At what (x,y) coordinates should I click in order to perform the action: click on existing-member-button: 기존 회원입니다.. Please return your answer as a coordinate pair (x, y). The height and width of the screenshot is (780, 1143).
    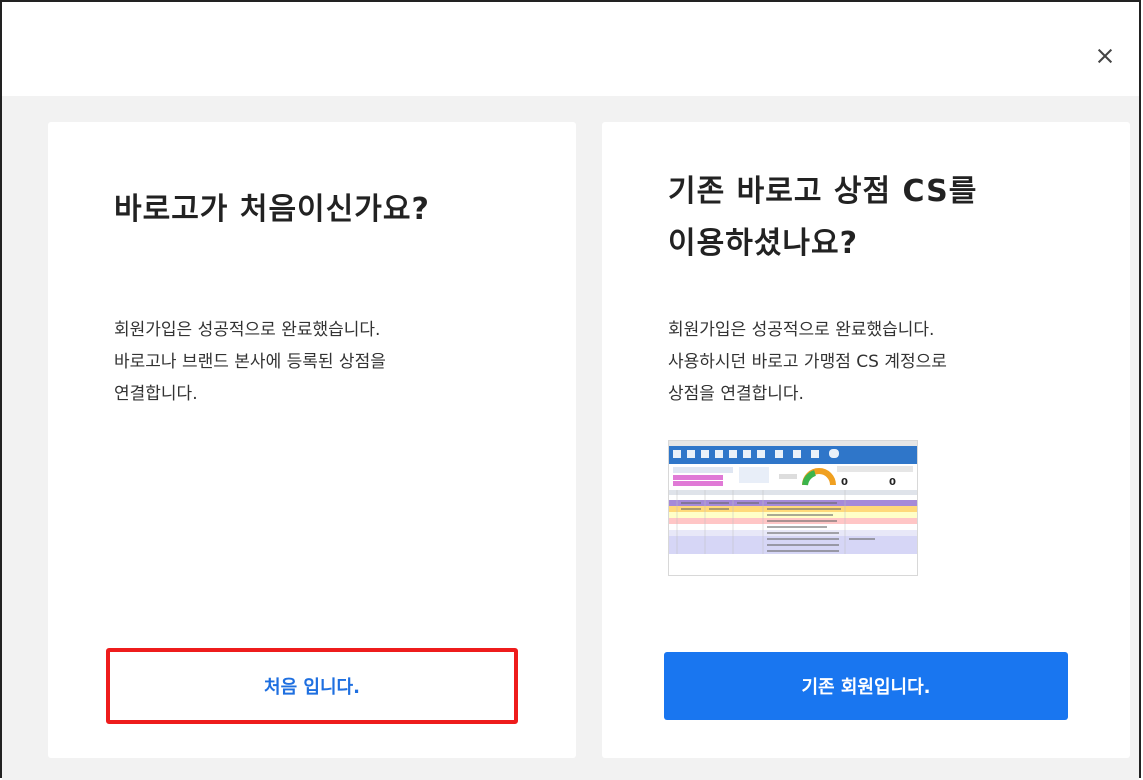
    Looking at the image, I should click on (866, 686).